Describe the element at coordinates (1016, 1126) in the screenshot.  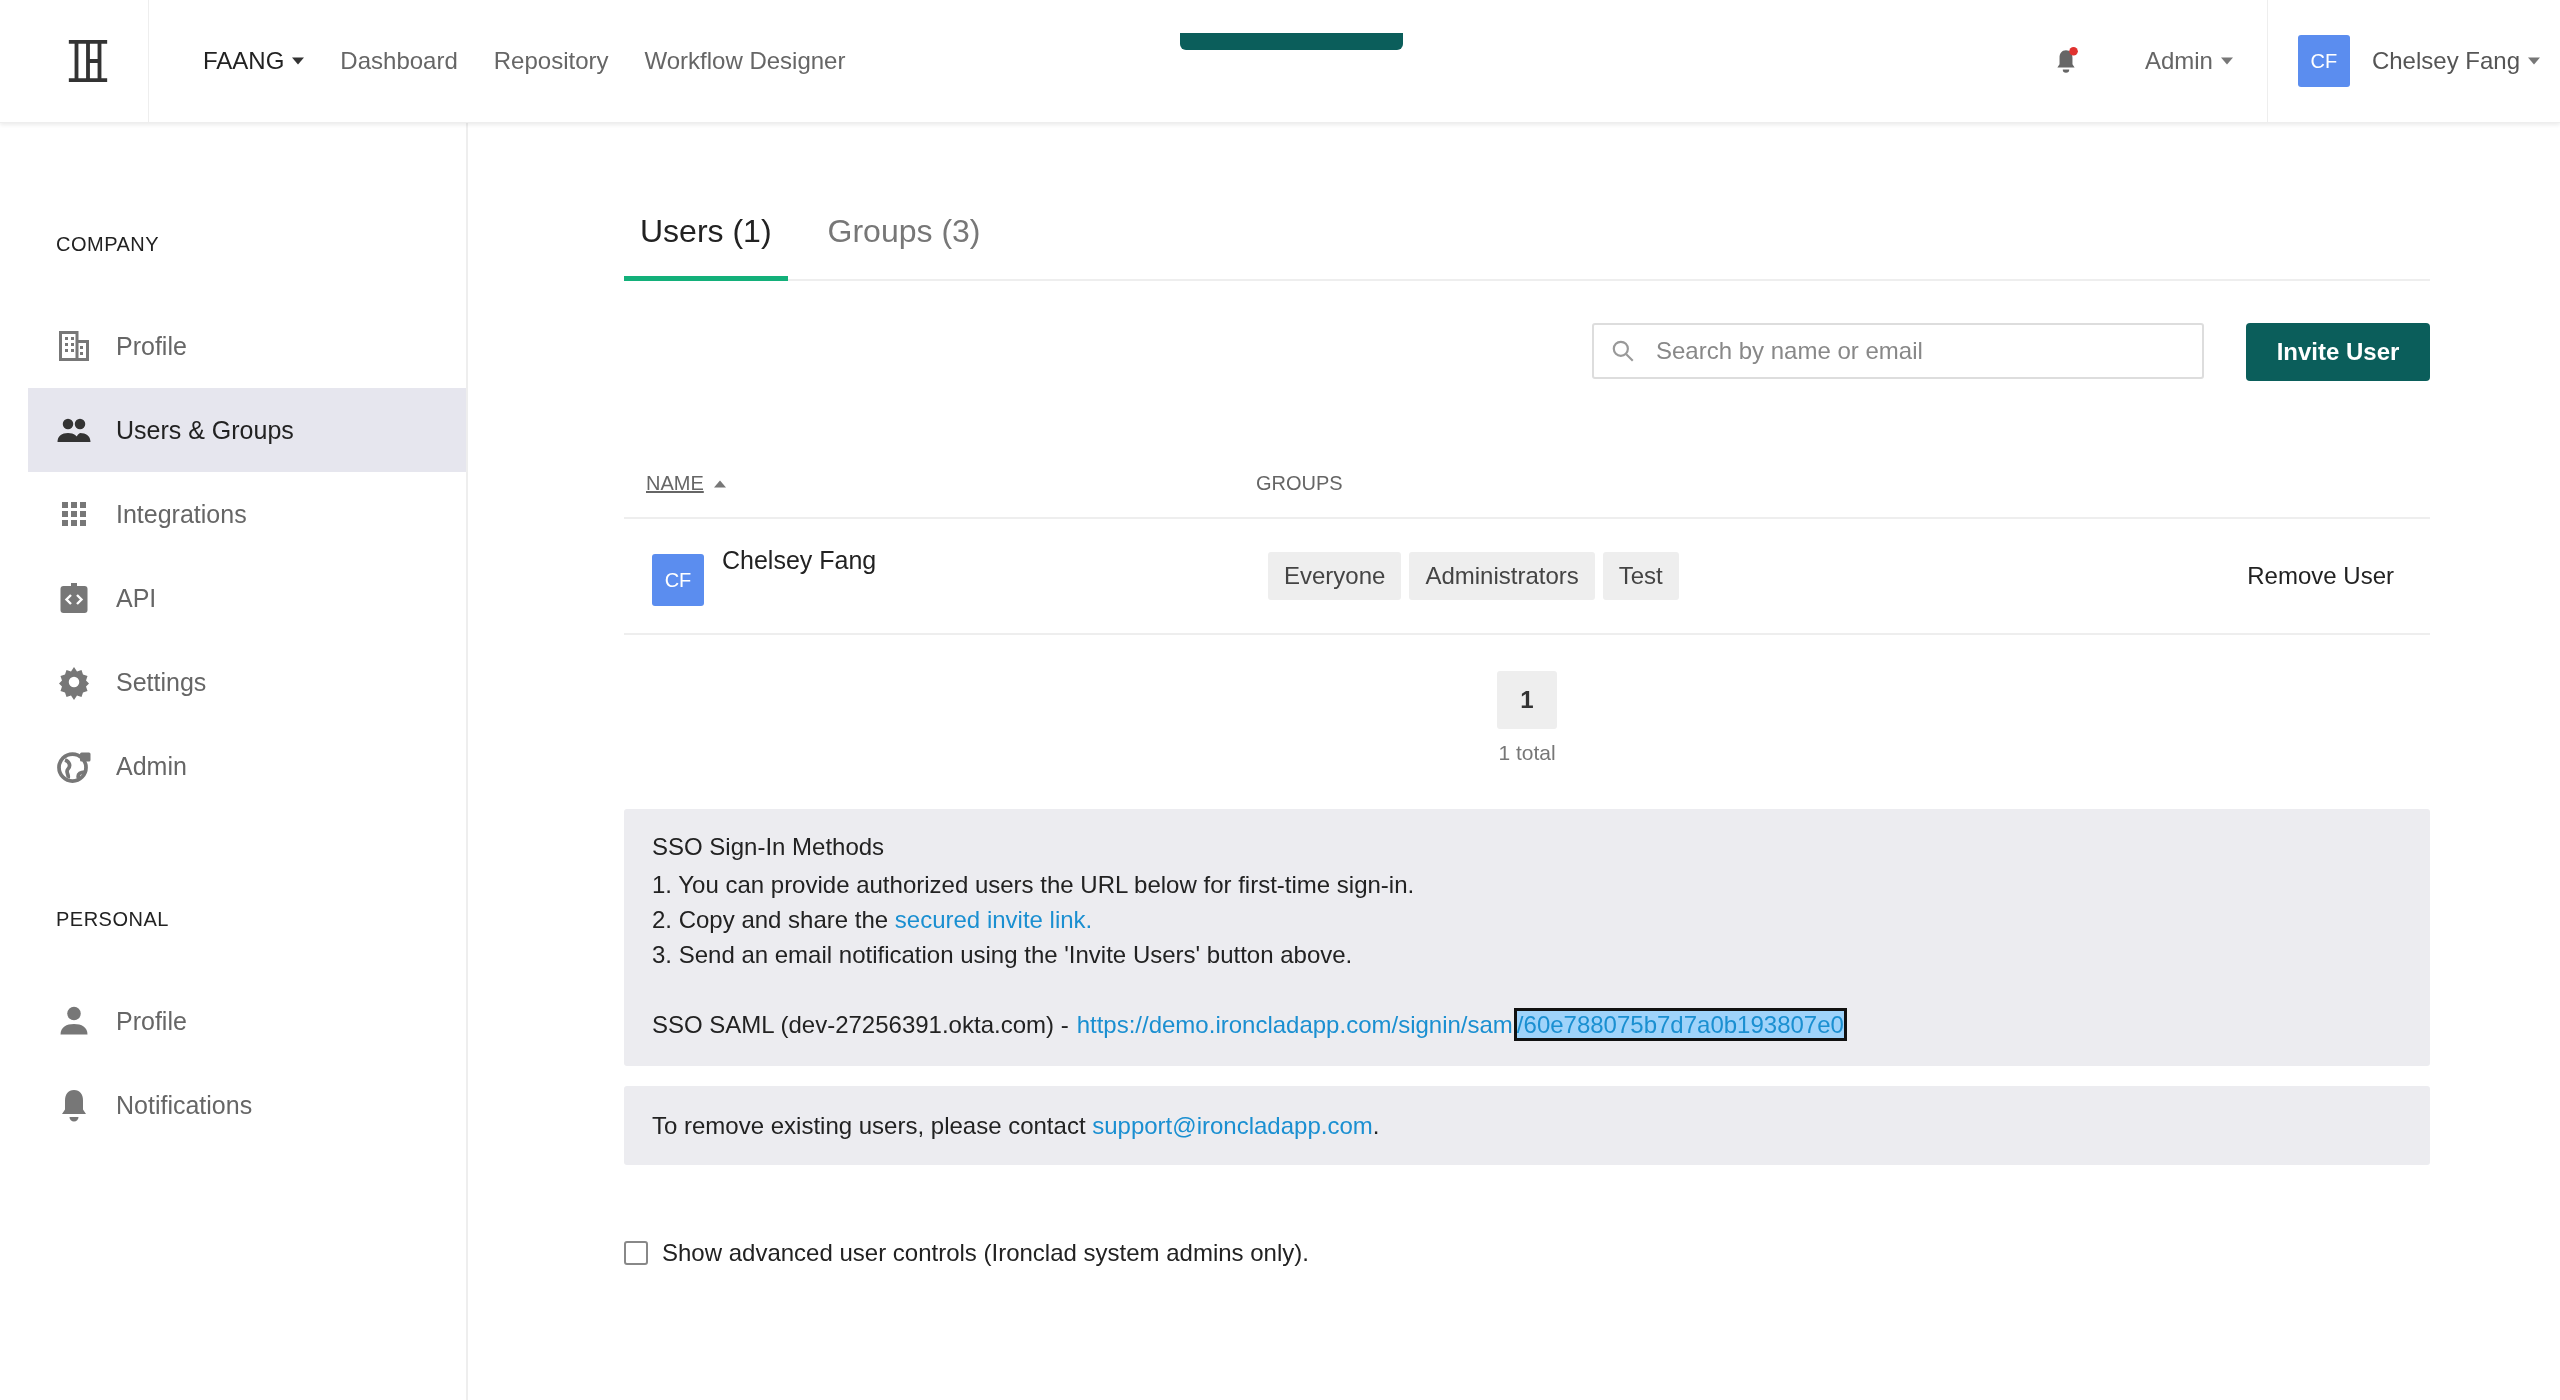
I see `notice-text: To remove existing users, please contact support@ironcladapp.com.` at that location.